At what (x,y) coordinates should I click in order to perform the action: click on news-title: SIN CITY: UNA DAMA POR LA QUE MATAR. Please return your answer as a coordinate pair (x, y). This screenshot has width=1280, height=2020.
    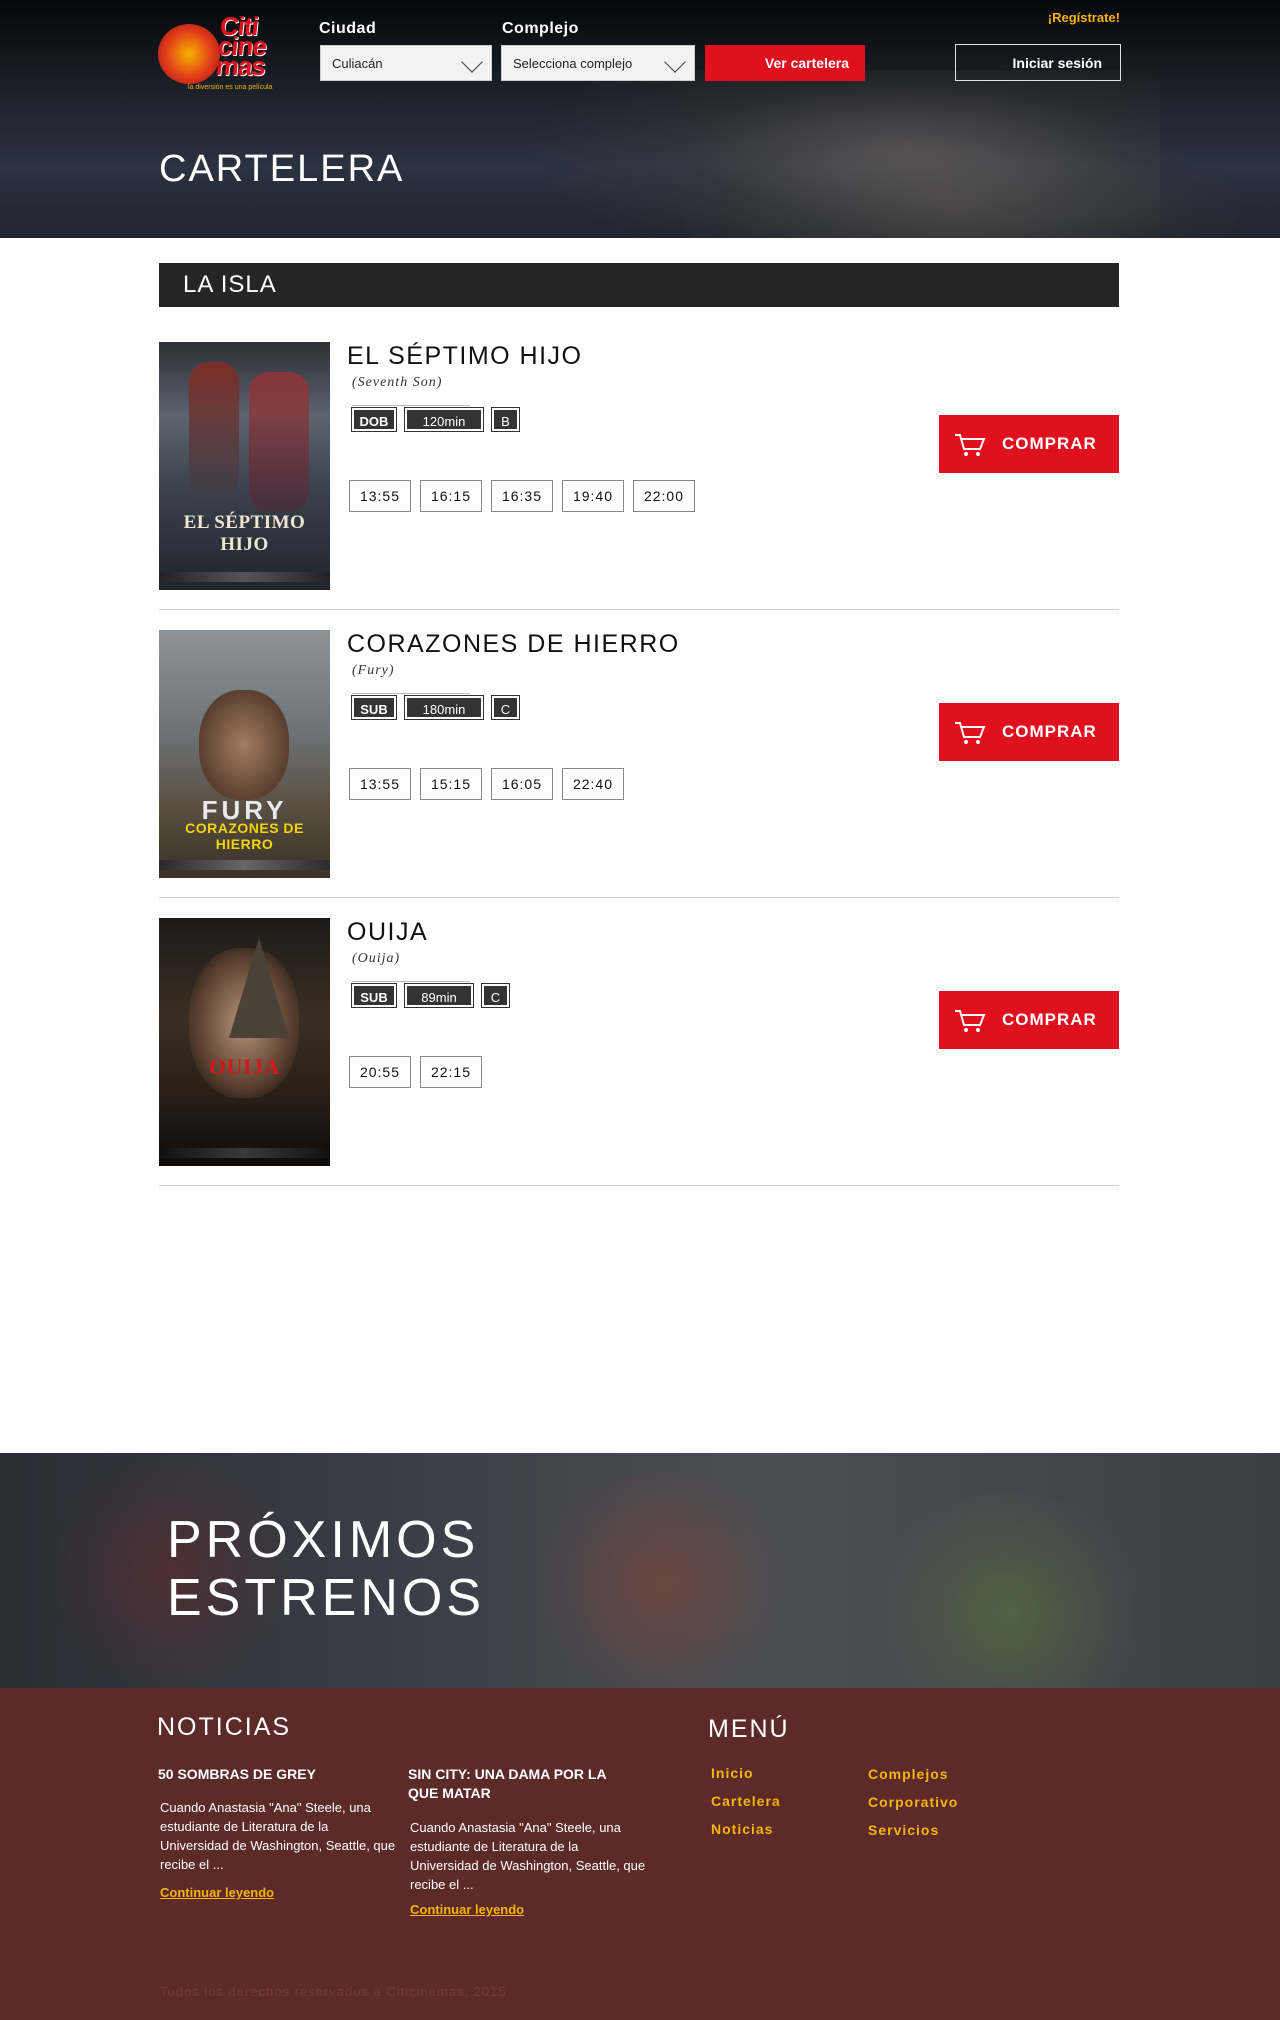
    Looking at the image, I should click on (523, 1784).